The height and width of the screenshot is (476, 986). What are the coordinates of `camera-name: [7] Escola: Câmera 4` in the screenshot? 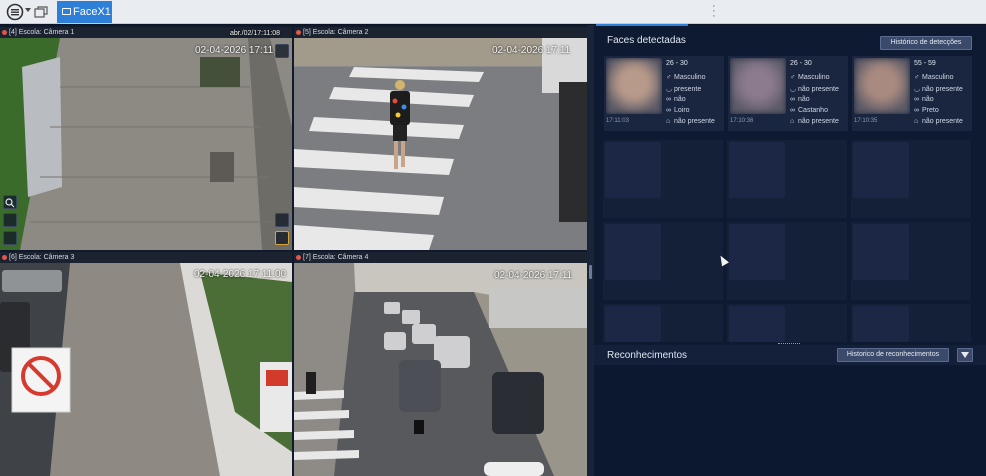 It's located at (336, 257).